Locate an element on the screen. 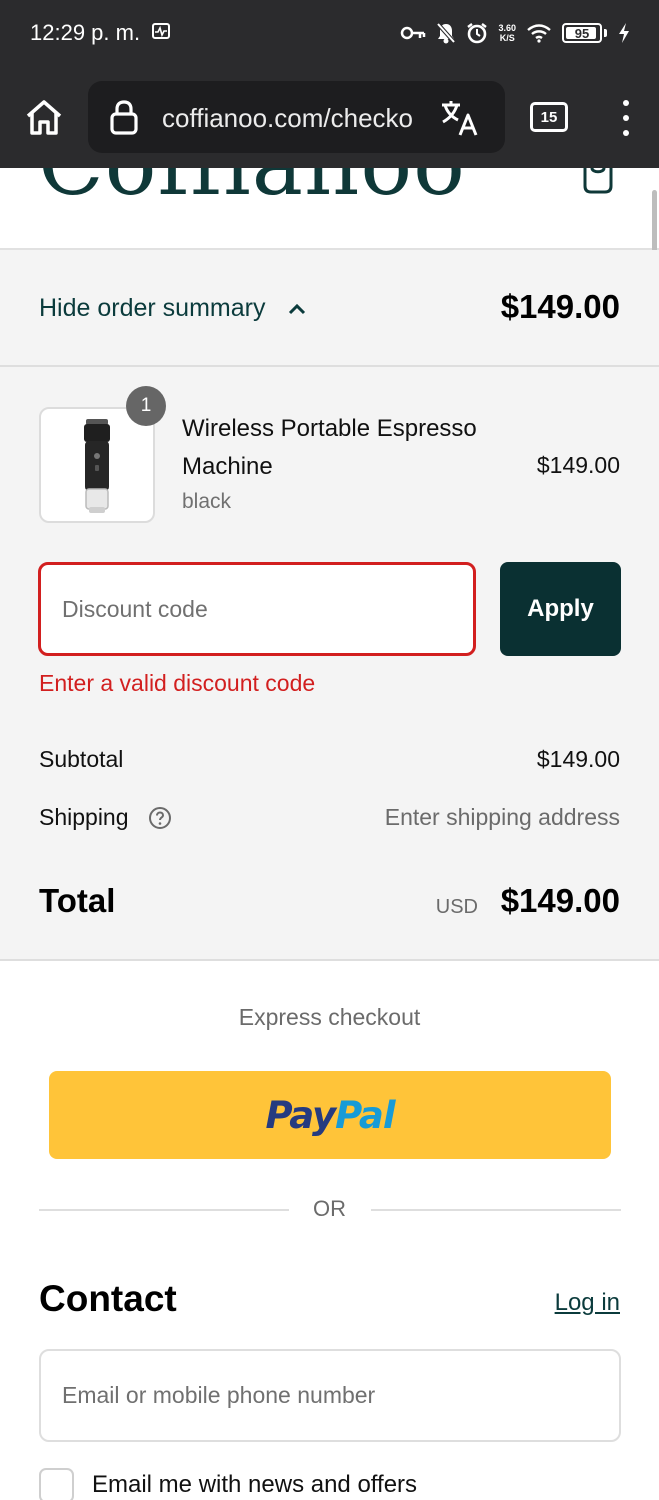 Image resolution: width=659 pixels, height=1500 pixels. quantity-badge: 1 is located at coordinates (146, 406).